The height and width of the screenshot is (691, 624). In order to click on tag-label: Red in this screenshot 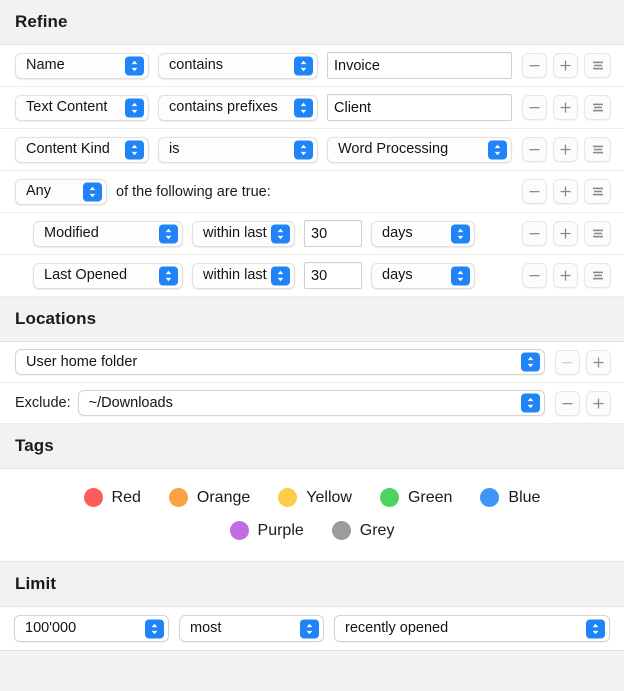, I will do `click(126, 497)`.